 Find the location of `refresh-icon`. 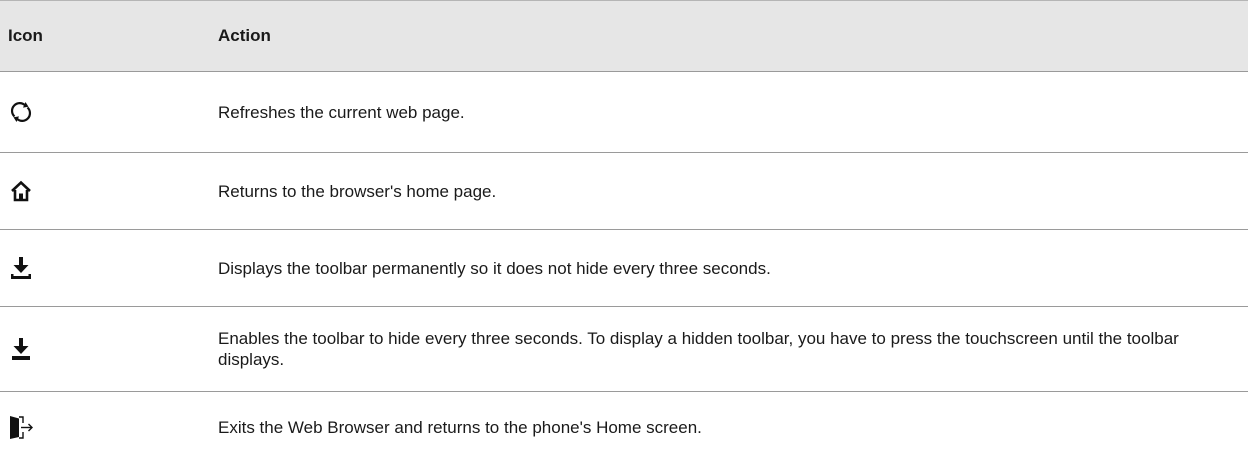

refresh-icon is located at coordinates (21, 112).